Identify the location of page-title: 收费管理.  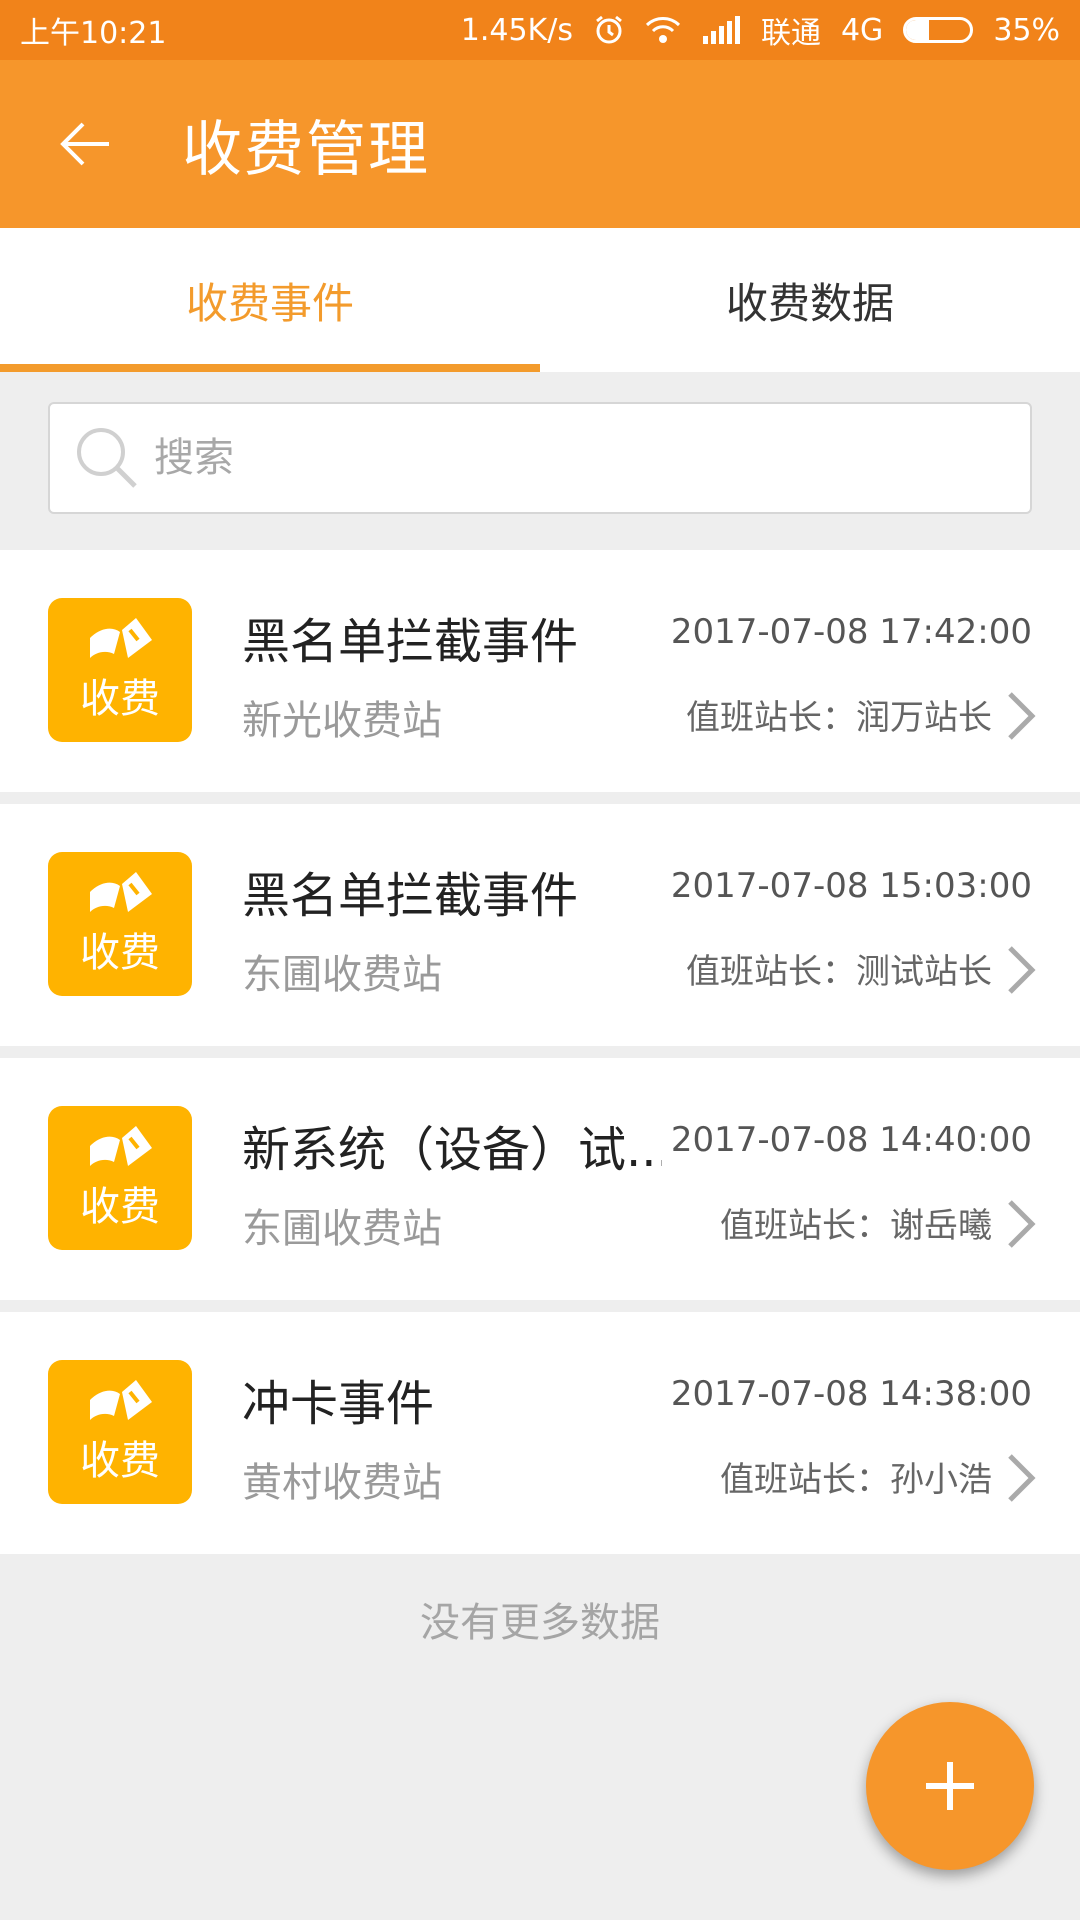
(306, 149).